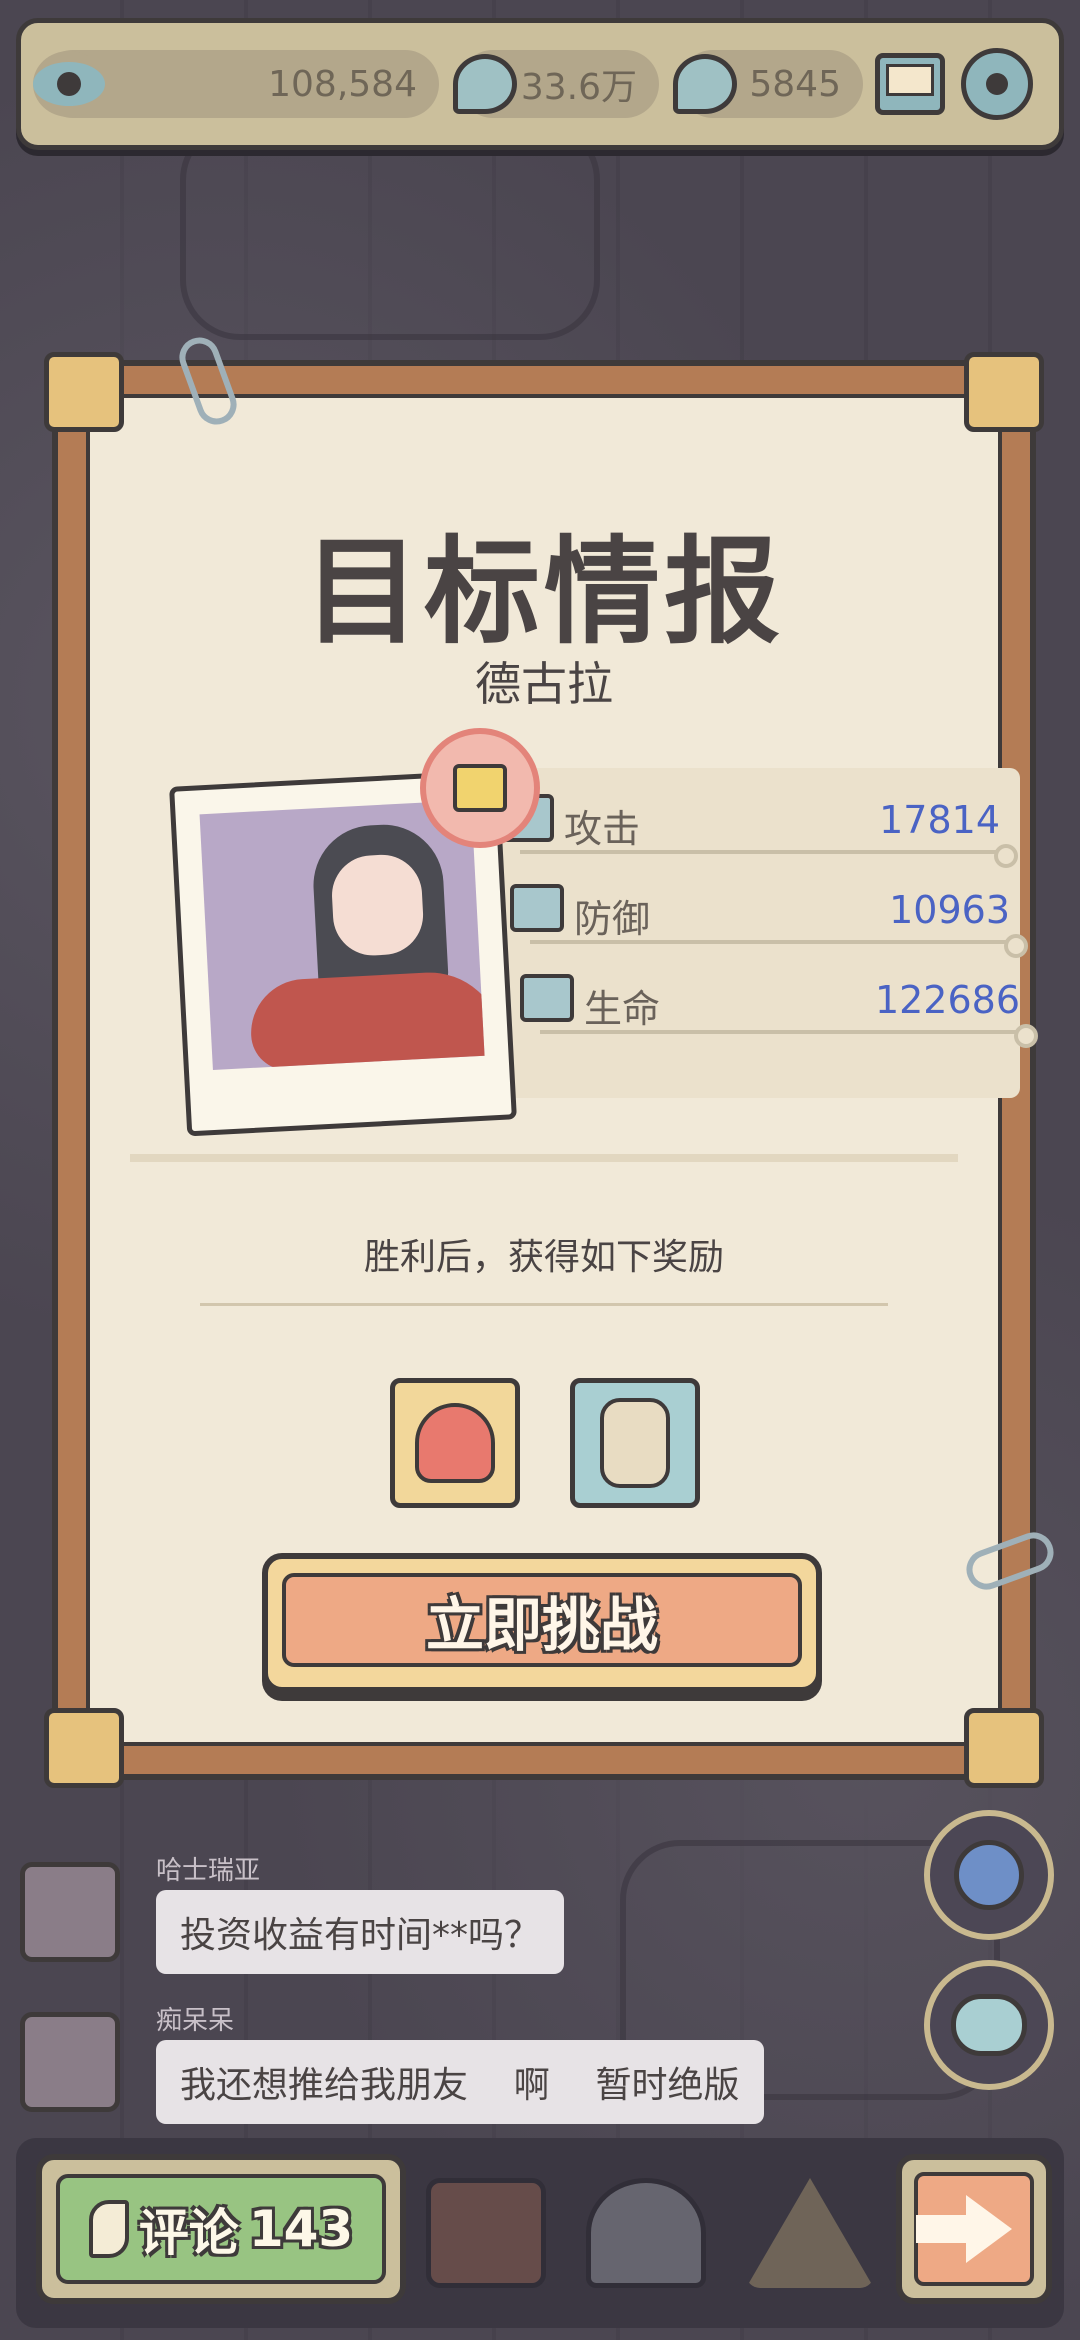 Image resolution: width=1080 pixels, height=2340 pixels. Describe the element at coordinates (578, 87) in the screenshot. I see `comments-total-value: 33.6万` at that location.